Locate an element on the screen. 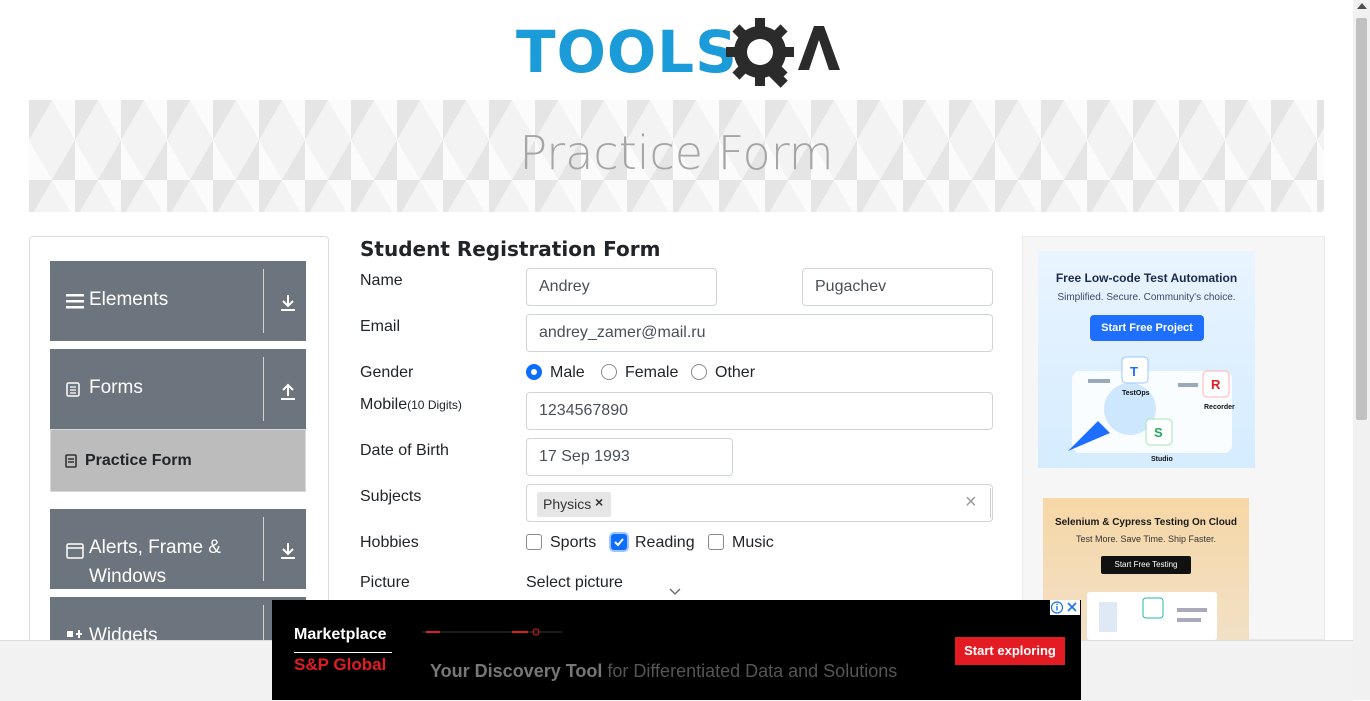 This screenshot has width=1370, height=701. scrollbar-thumb is located at coordinates (1361, 219).